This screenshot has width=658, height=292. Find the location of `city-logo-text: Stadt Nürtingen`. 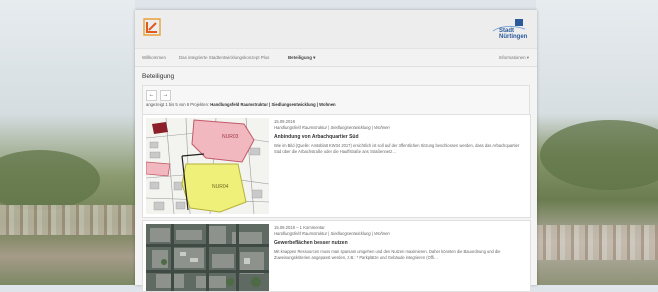

city-logo-text: Stadt Nürtingen is located at coordinates (513, 34).